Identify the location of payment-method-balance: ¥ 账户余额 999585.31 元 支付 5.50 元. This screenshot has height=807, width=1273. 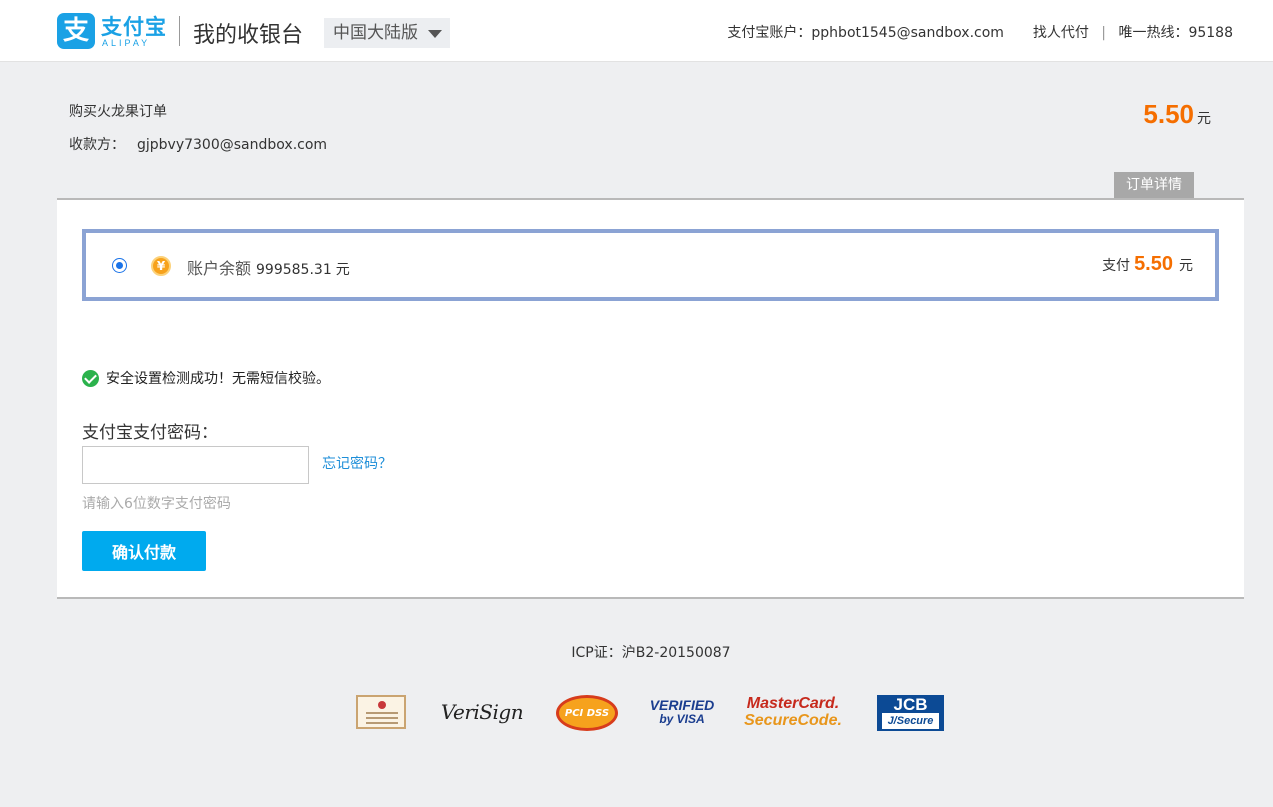
(650, 265).